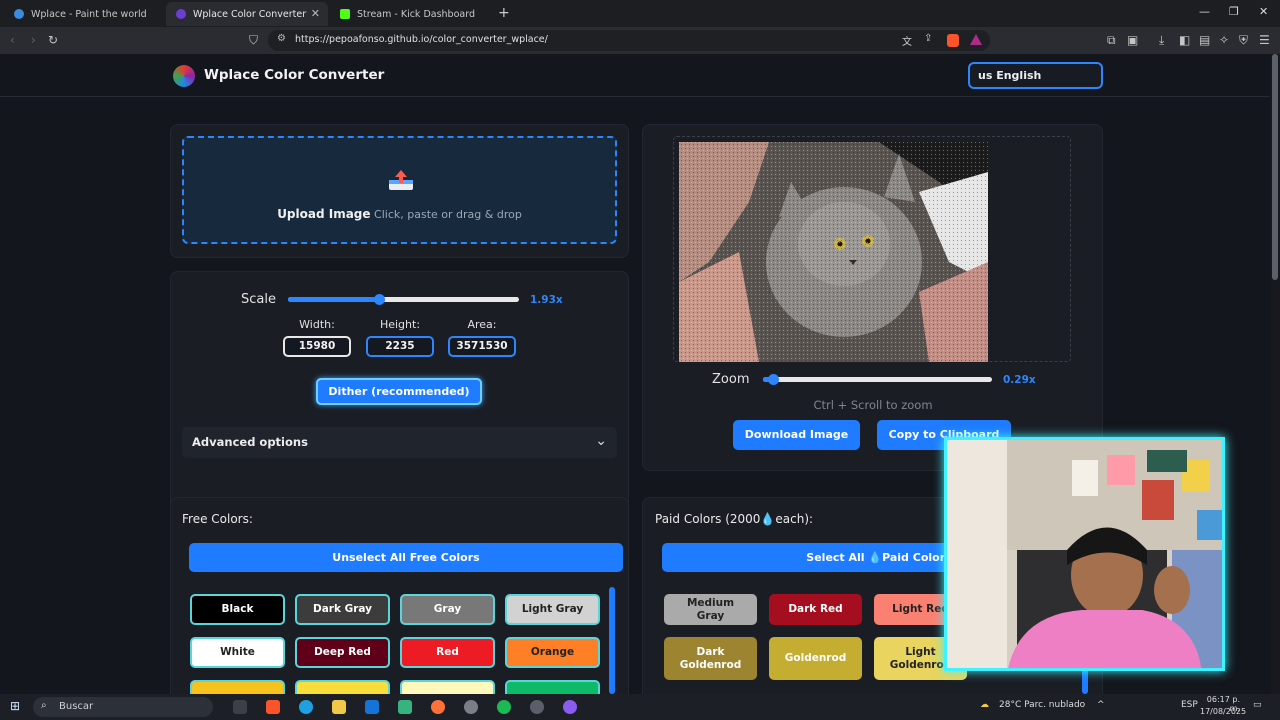 The height and width of the screenshot is (720, 1280). What do you see at coordinates (734, 519) in the screenshot?
I see `paid-colors-title: Paid Colors (2000💧each):` at bounding box center [734, 519].